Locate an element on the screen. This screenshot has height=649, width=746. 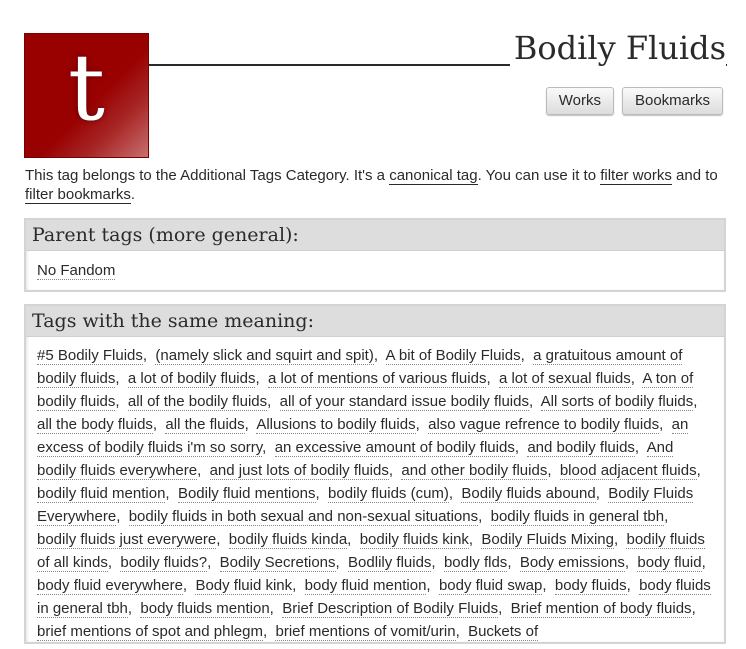
synonym-tag-link: and just lots of bodily fluids is located at coordinates (299, 471).